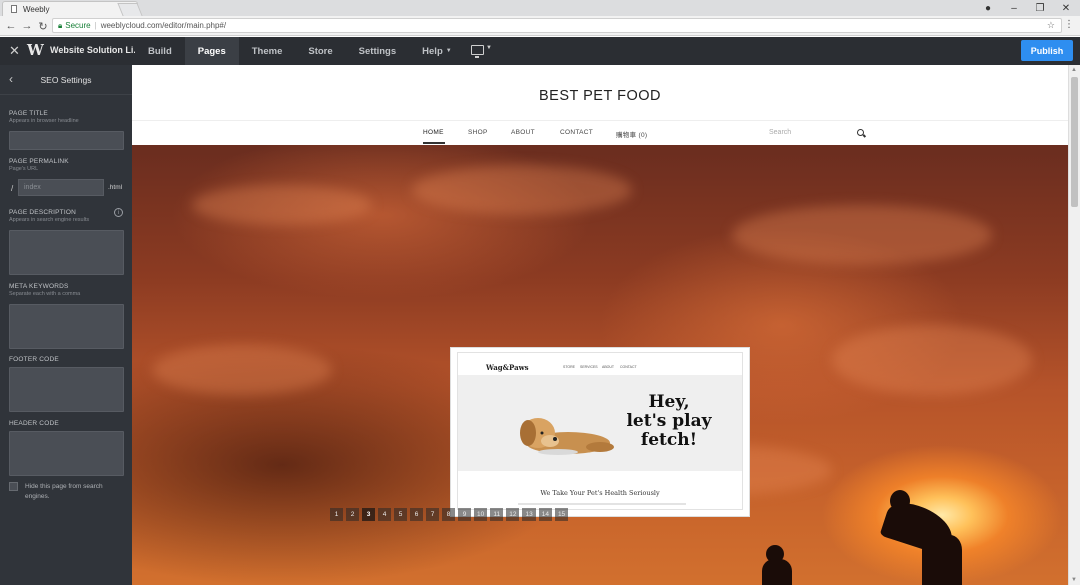  What do you see at coordinates (942, 560) in the screenshot?
I see `adult-legs-silhouette` at bounding box center [942, 560].